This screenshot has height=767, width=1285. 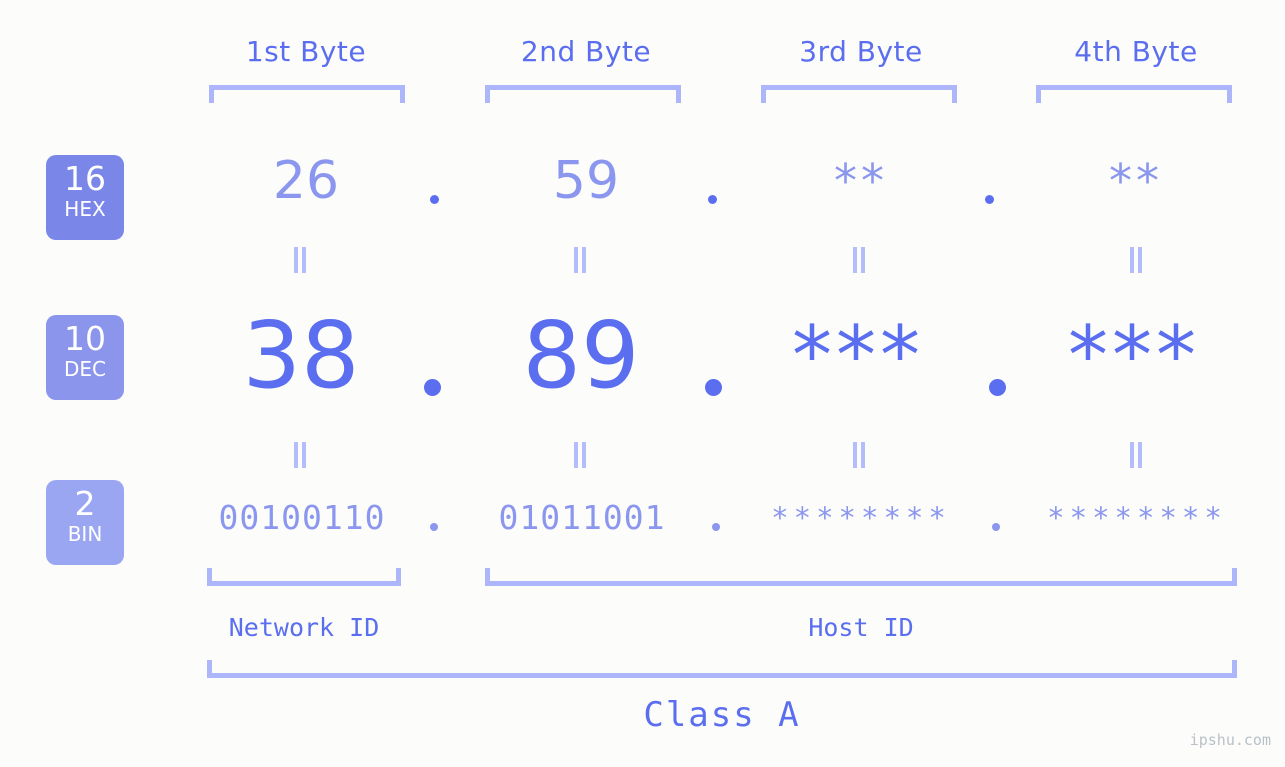 What do you see at coordinates (302, 517) in the screenshot?
I see `bin-byte-1: 00100110` at bounding box center [302, 517].